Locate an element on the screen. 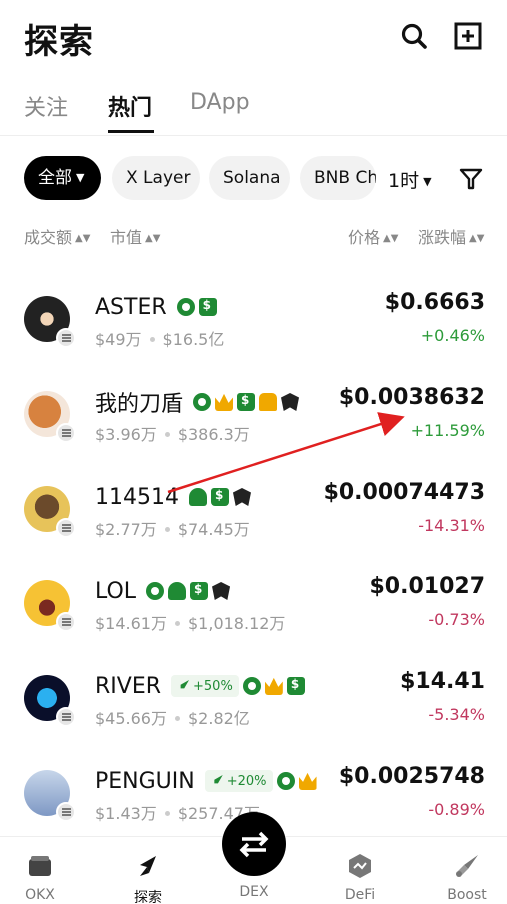 This screenshot has width=507, height=904. nav-okx: OKX is located at coordinates (40, 870).